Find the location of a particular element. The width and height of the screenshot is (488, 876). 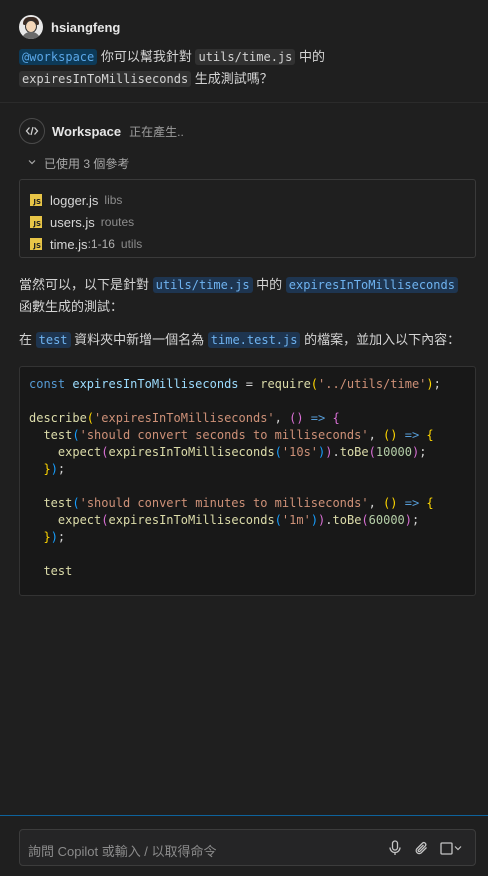

microphone-icon is located at coordinates (395, 848).